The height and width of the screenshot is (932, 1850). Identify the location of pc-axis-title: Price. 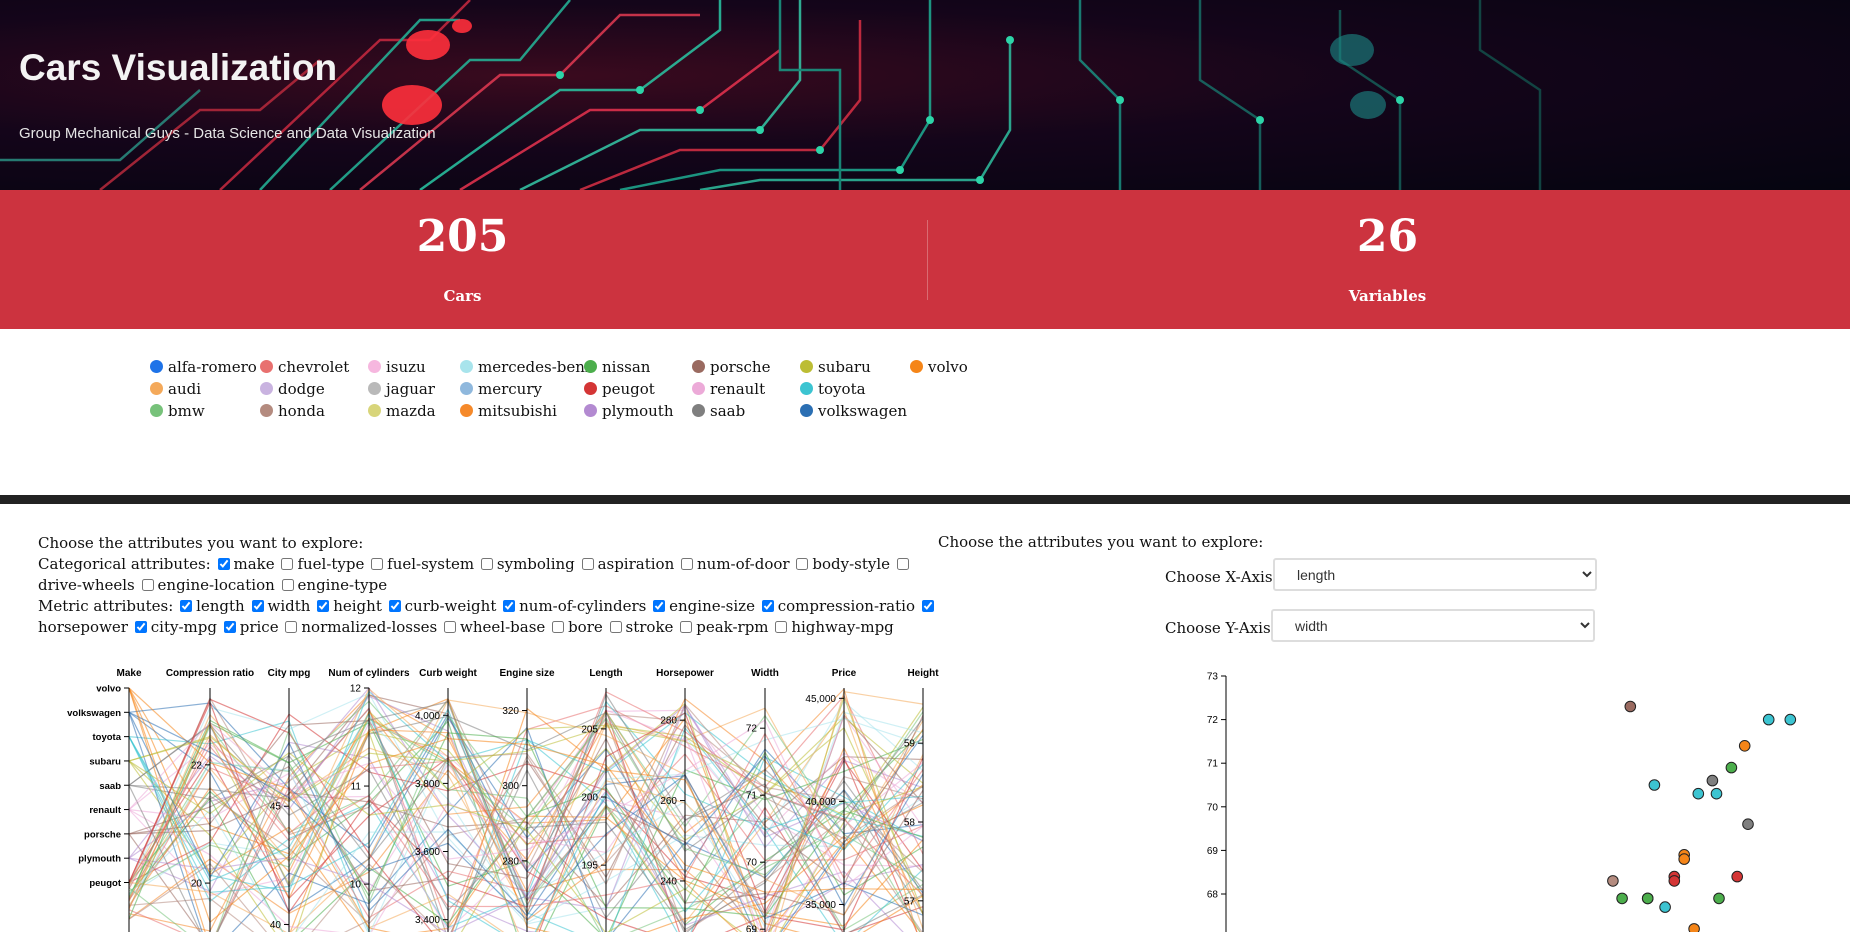
(844, 673).